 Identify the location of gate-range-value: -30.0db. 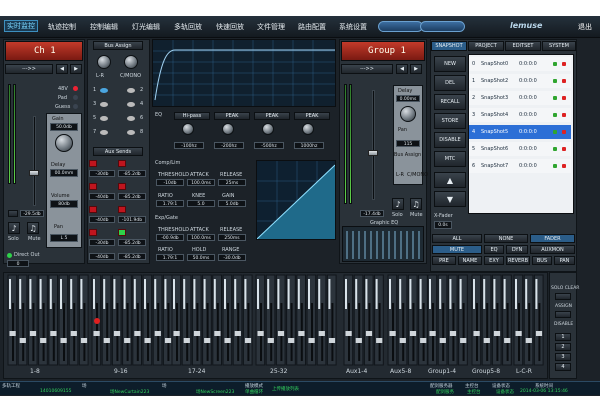
(232, 257).